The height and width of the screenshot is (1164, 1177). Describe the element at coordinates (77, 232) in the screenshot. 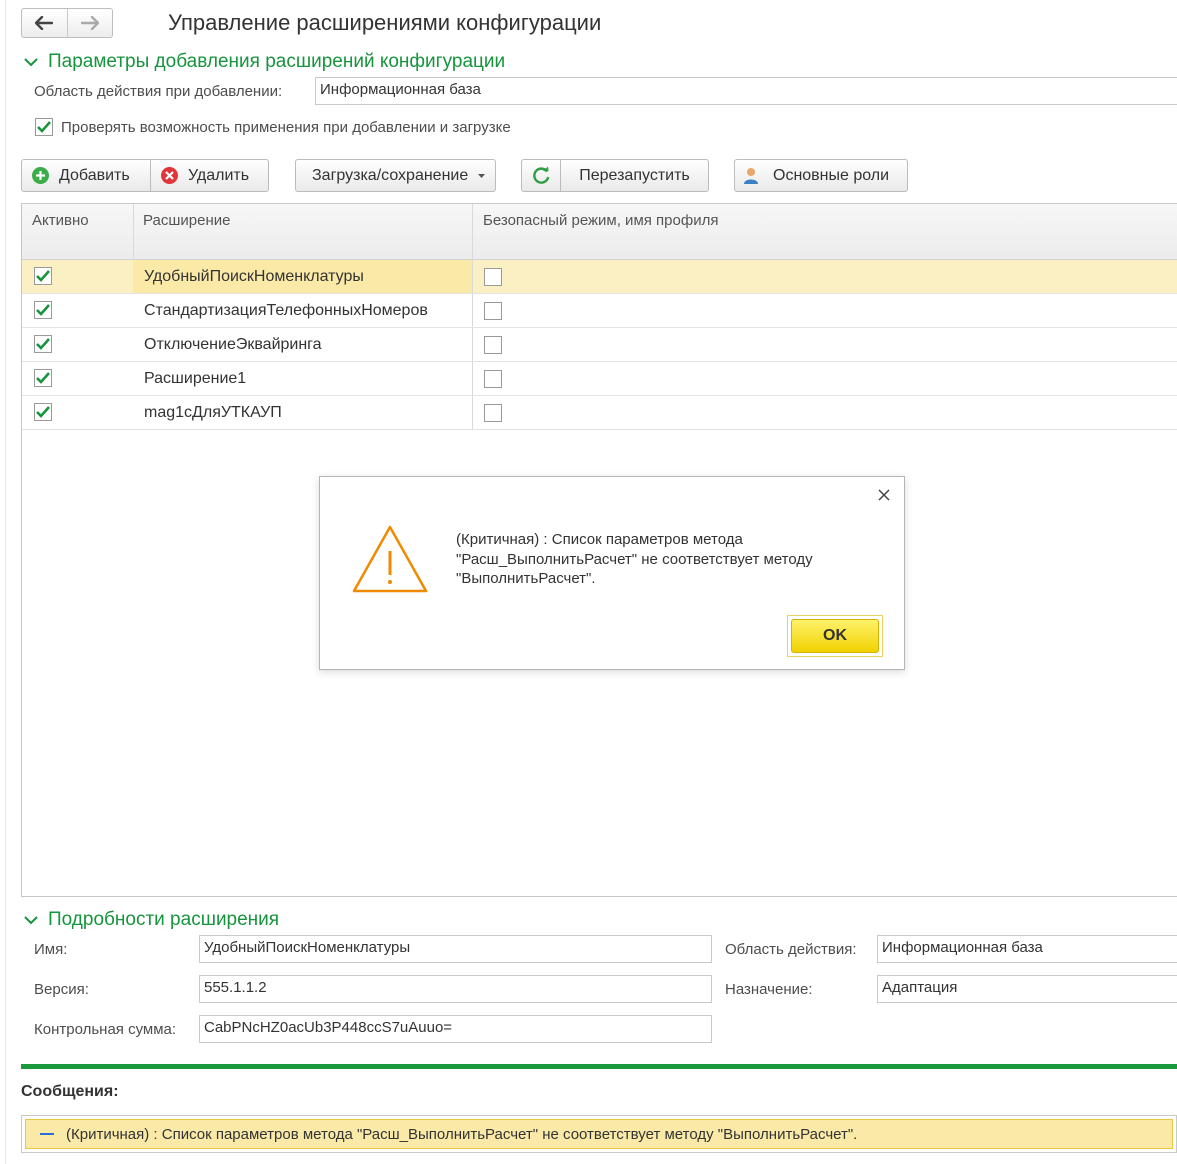

I see `column-header-active: Активно` at that location.